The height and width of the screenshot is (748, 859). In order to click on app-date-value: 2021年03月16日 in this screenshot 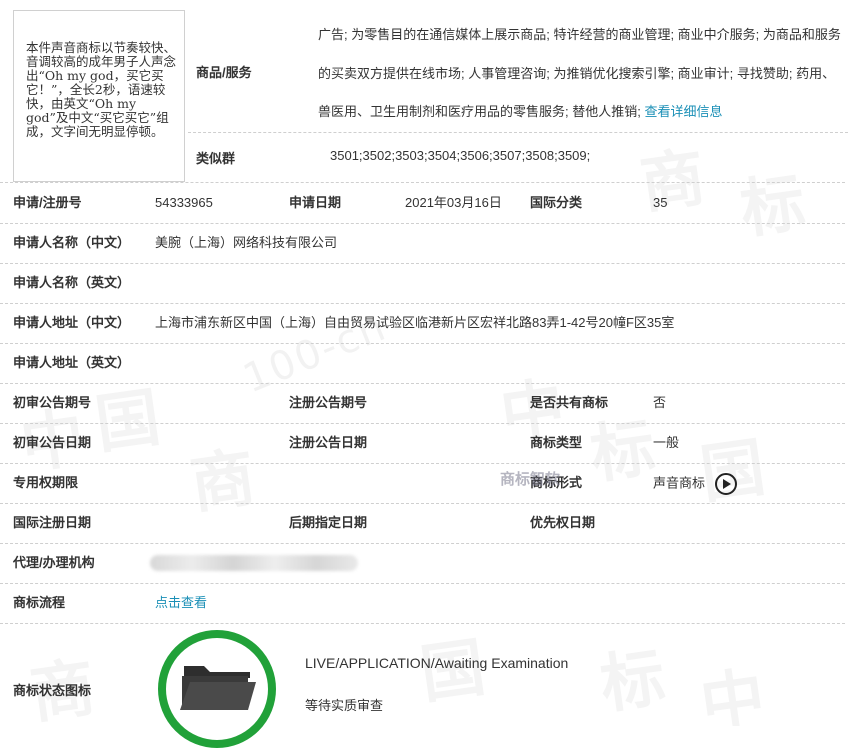, I will do `click(453, 202)`.